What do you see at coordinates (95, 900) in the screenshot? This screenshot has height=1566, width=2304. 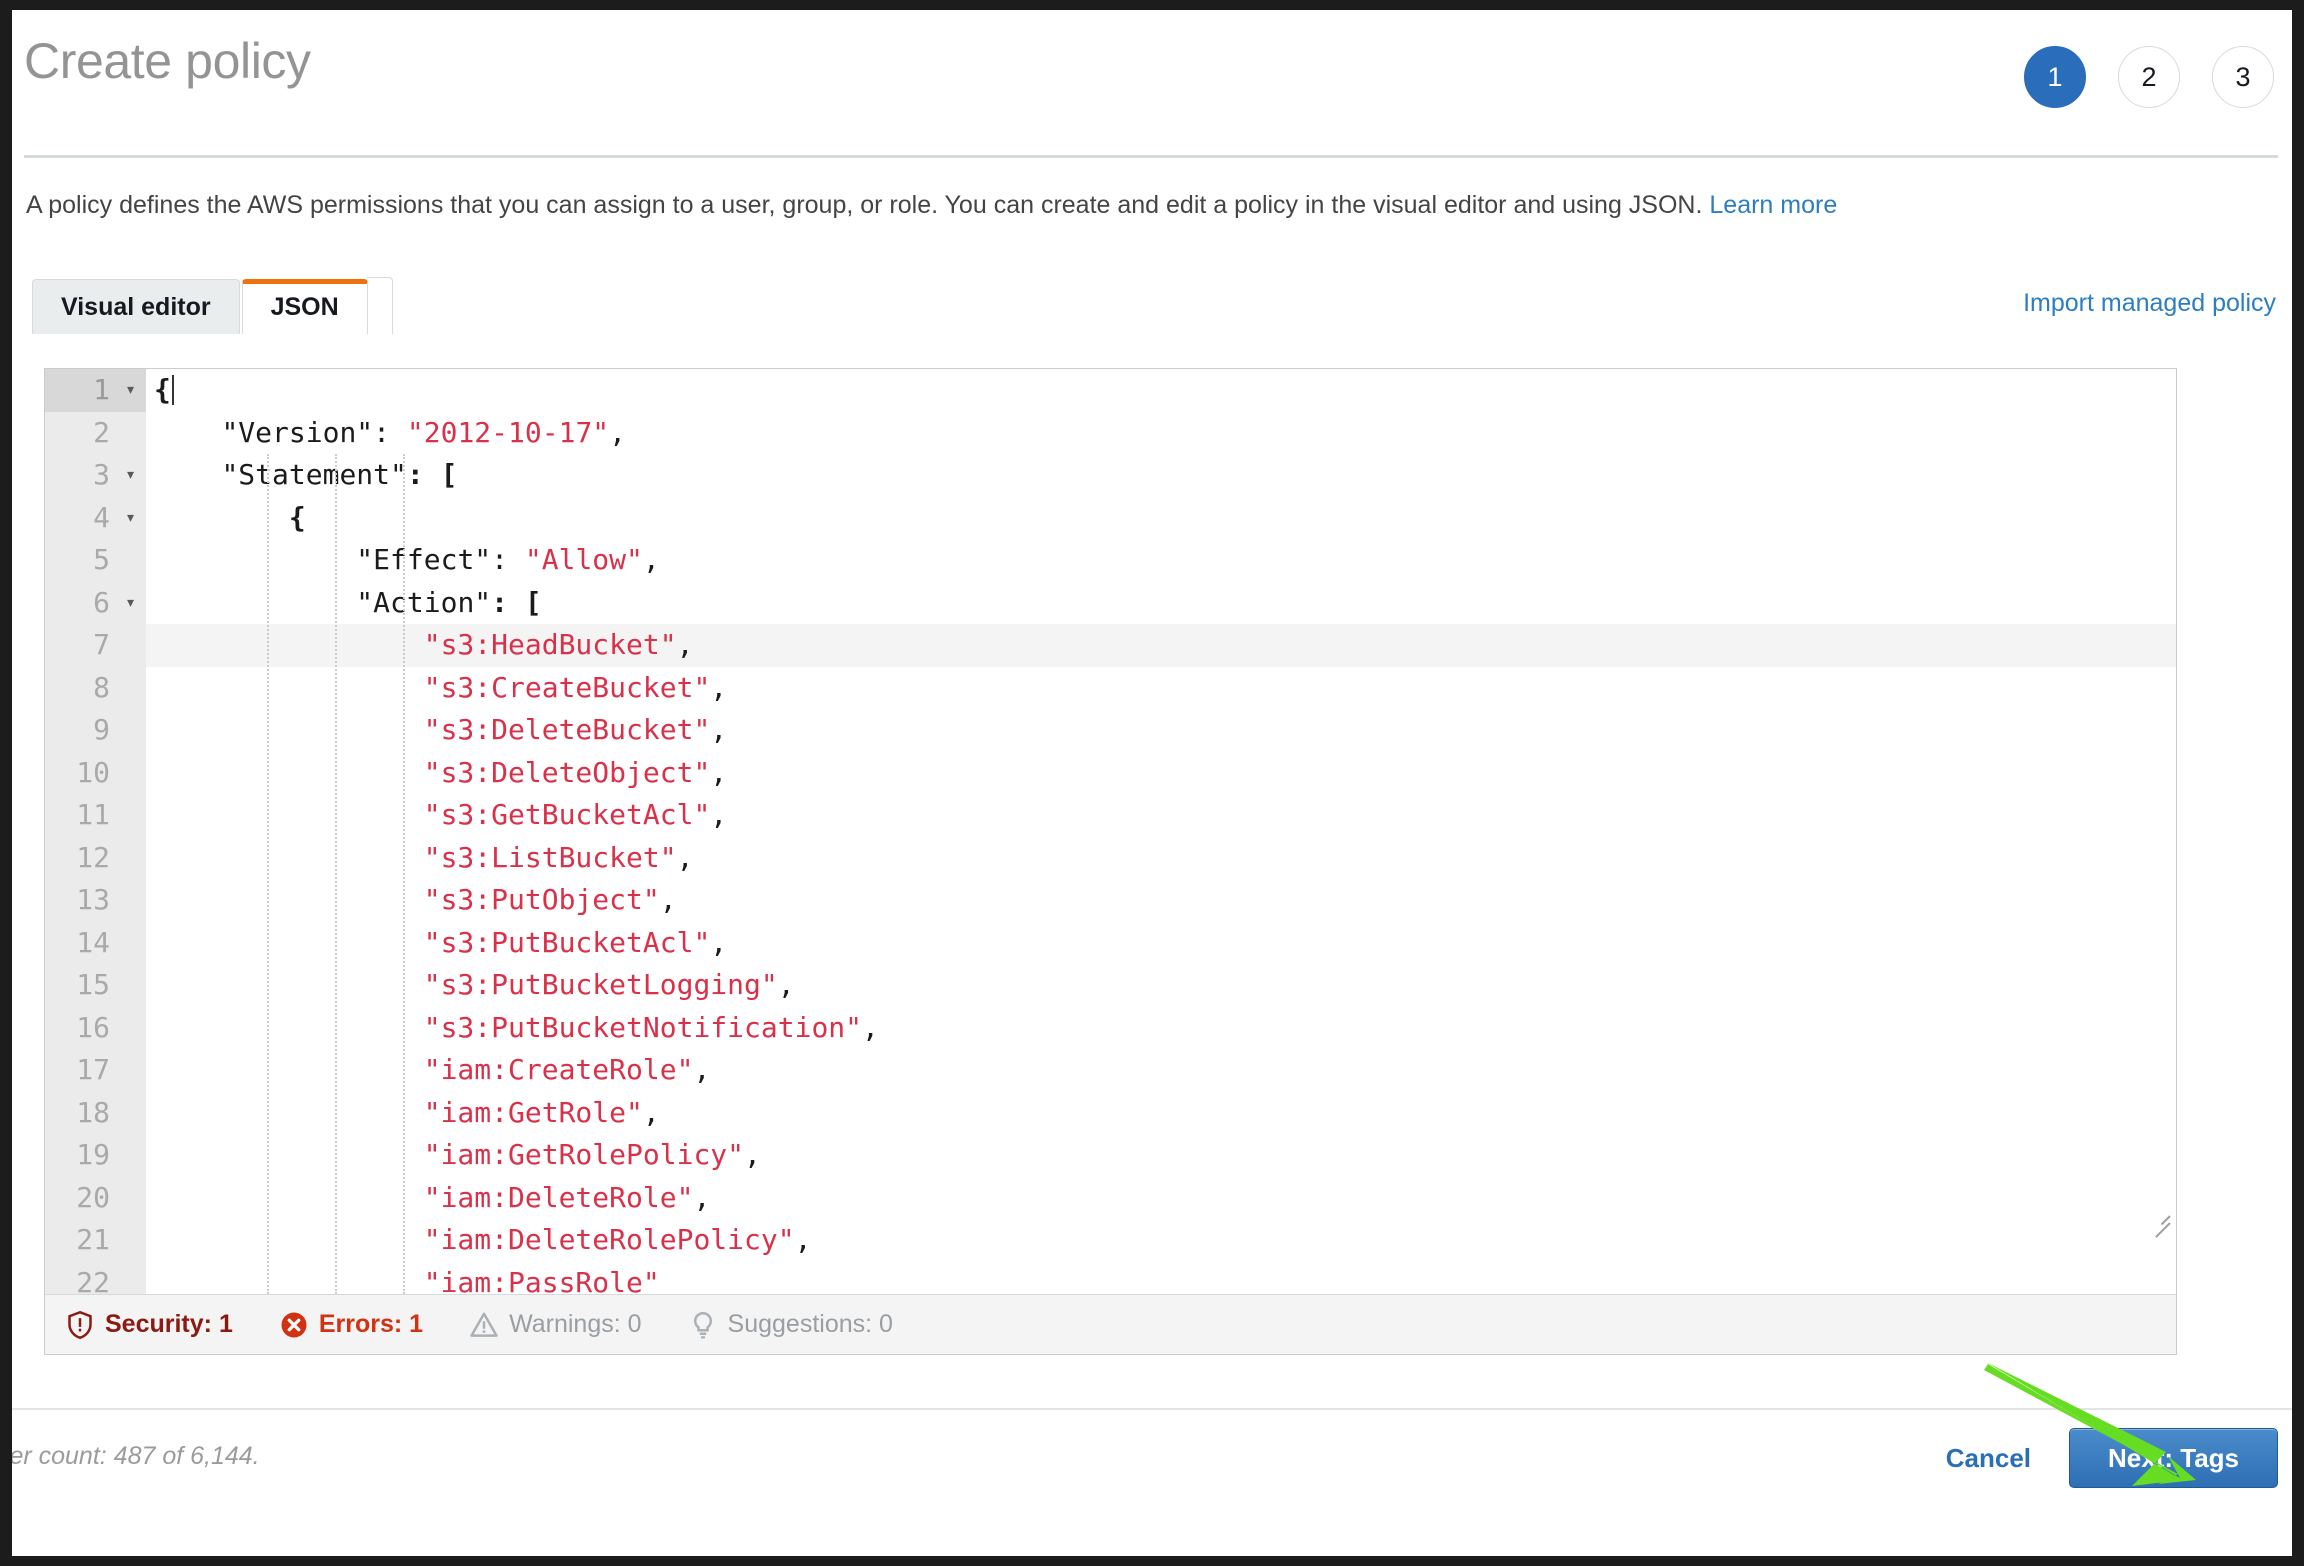 I see `line-number: 13` at bounding box center [95, 900].